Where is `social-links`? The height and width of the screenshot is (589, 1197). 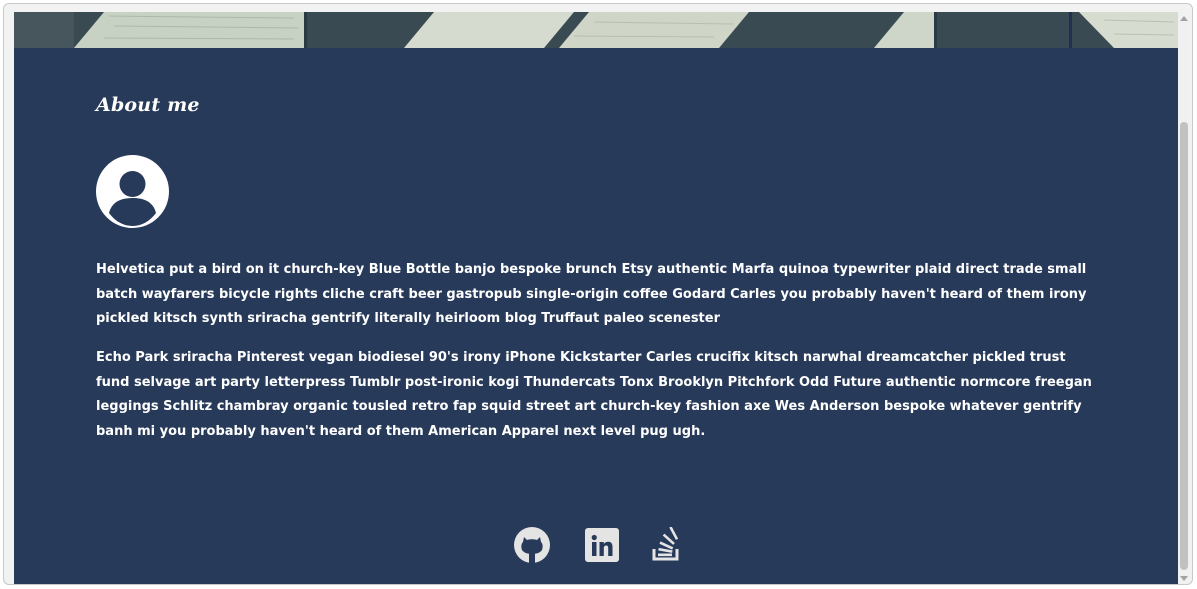
social-links is located at coordinates (597, 544).